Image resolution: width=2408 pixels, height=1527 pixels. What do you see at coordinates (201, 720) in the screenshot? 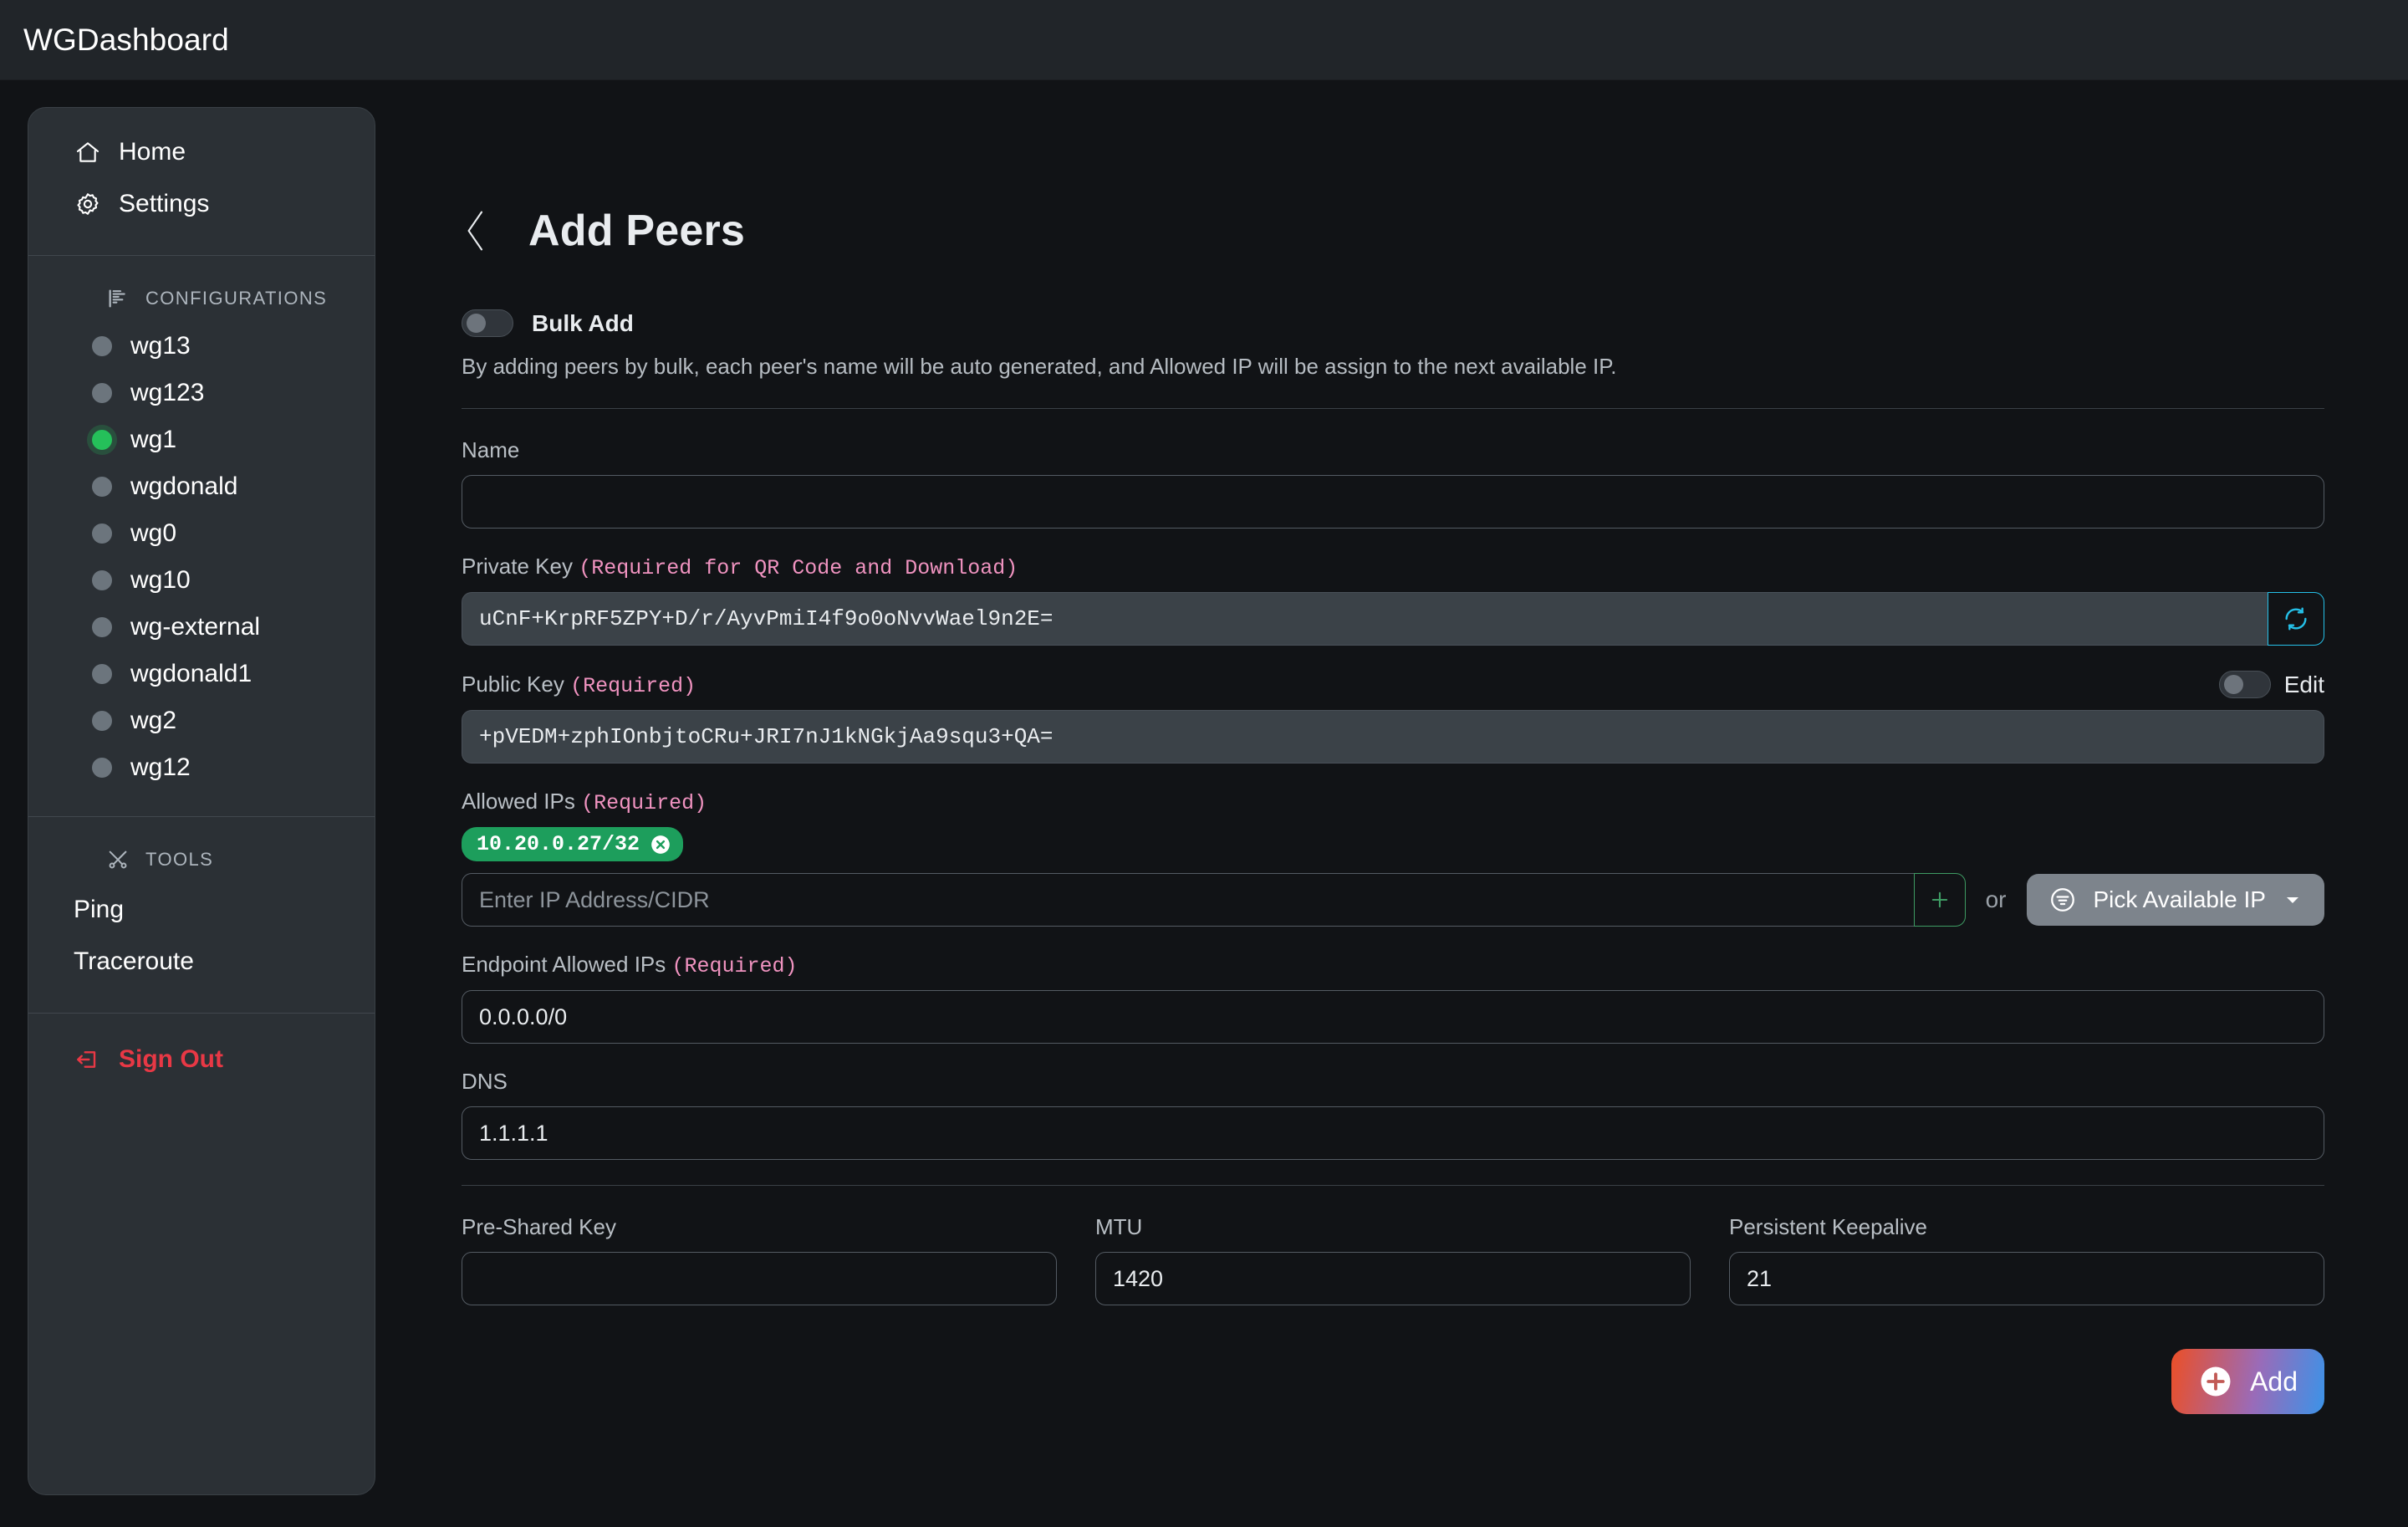
I see `sidebar-config-wg2: wg2` at bounding box center [201, 720].